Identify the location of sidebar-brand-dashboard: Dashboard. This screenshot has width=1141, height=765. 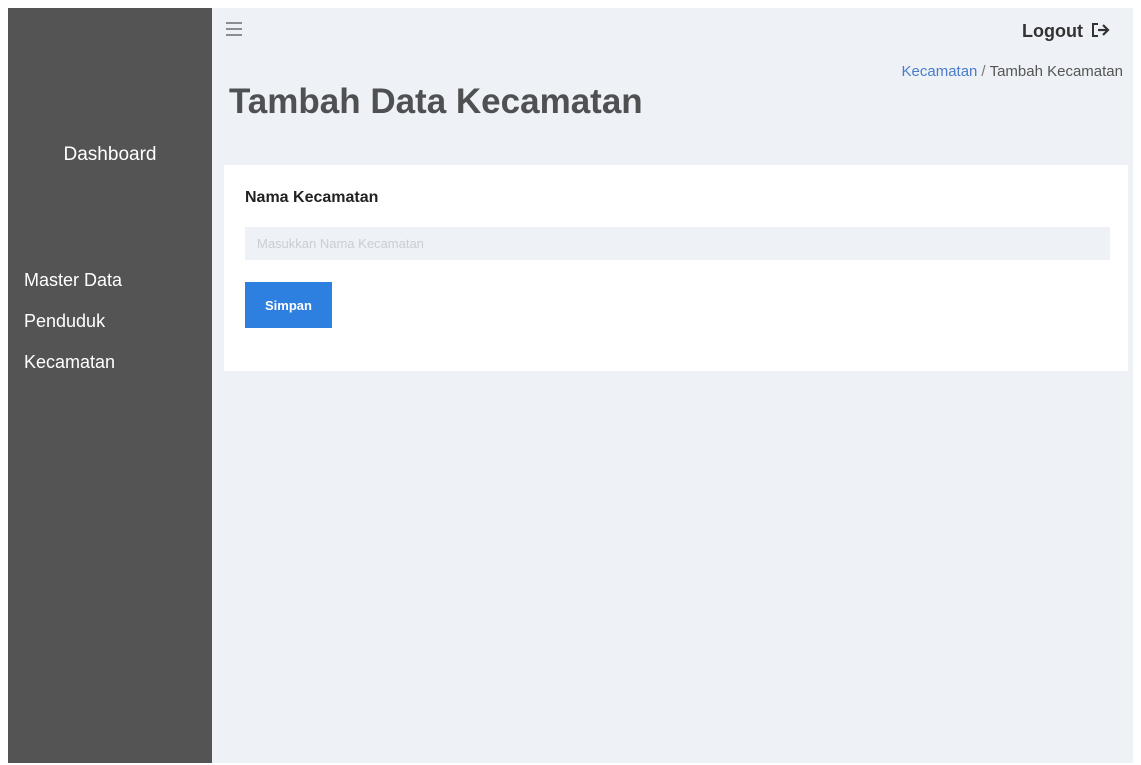
(110, 155).